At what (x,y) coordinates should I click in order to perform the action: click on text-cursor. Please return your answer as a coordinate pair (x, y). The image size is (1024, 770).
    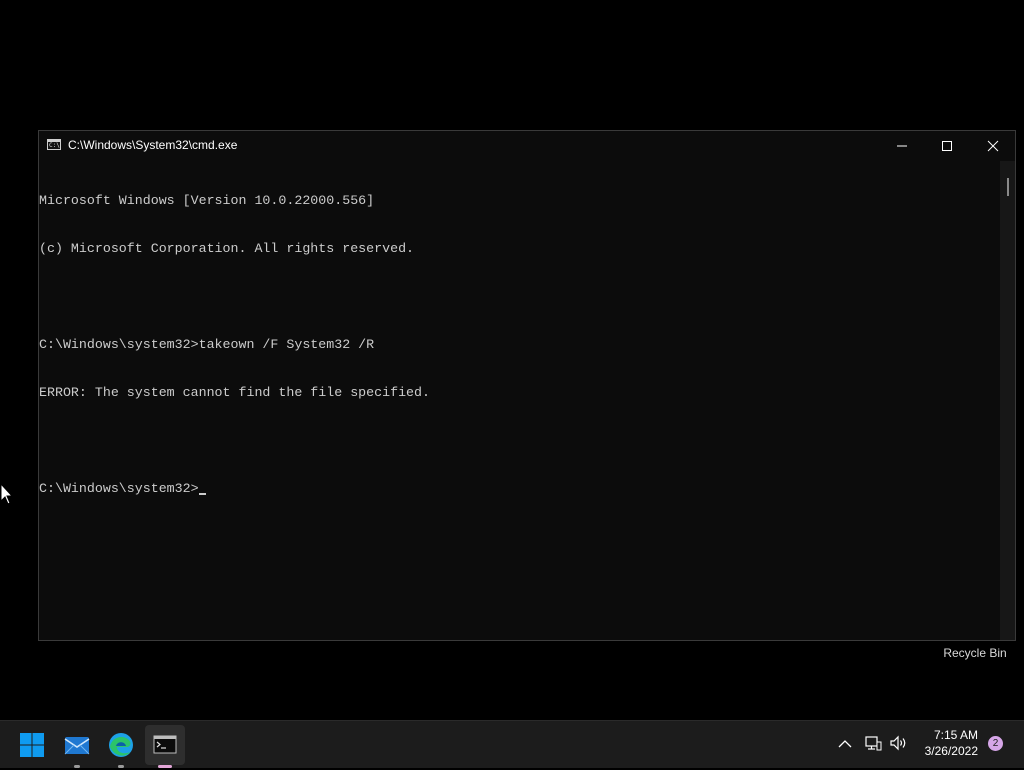
    Looking at the image, I should click on (202, 494).